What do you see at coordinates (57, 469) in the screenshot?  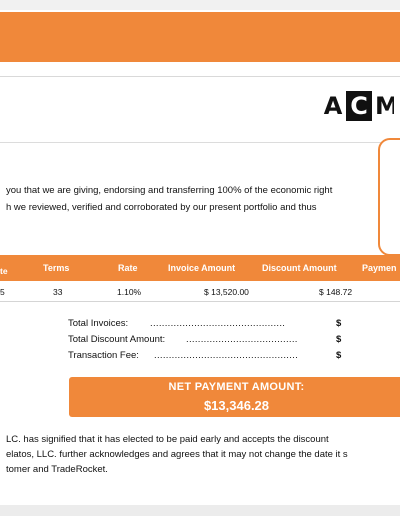 I see `footer-line: tomer and TradeRocket.` at bounding box center [57, 469].